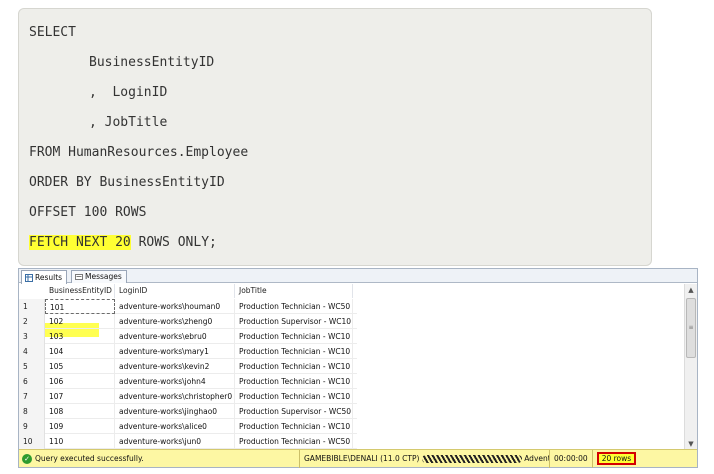 The width and height of the screenshot is (714, 474). I want to click on message-icon, so click(79, 277).